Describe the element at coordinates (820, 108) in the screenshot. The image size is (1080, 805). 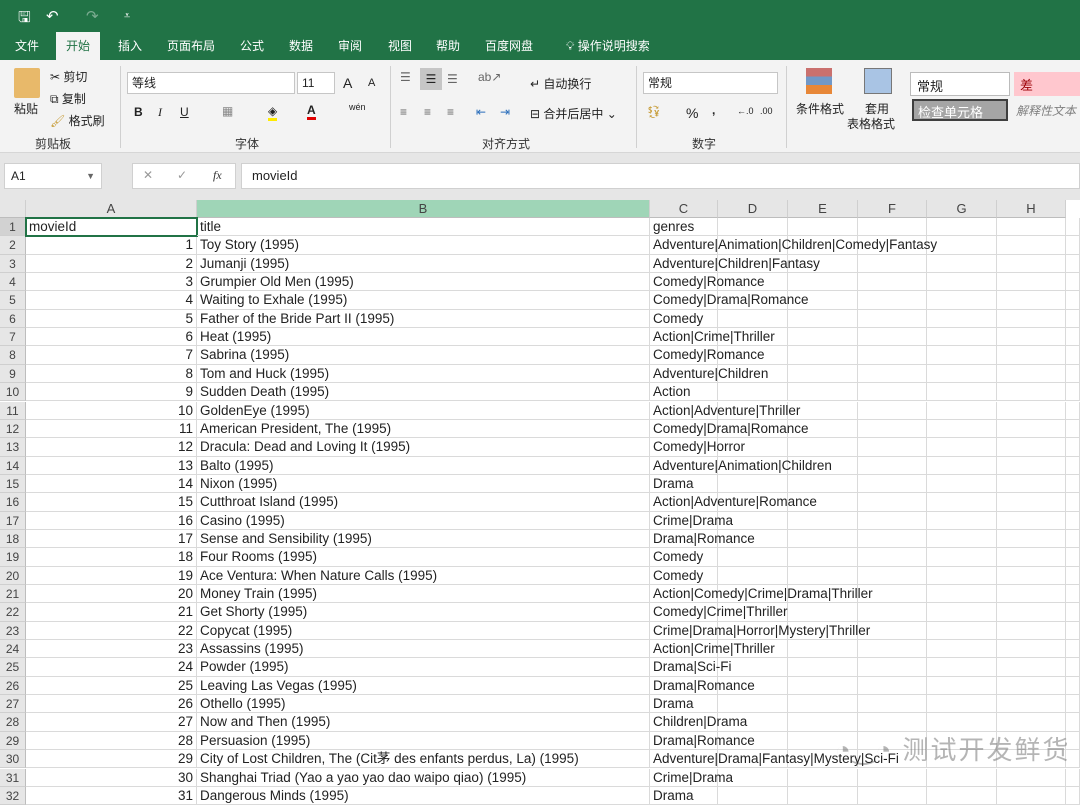
I see `conditional-format-button: 条件格式` at that location.